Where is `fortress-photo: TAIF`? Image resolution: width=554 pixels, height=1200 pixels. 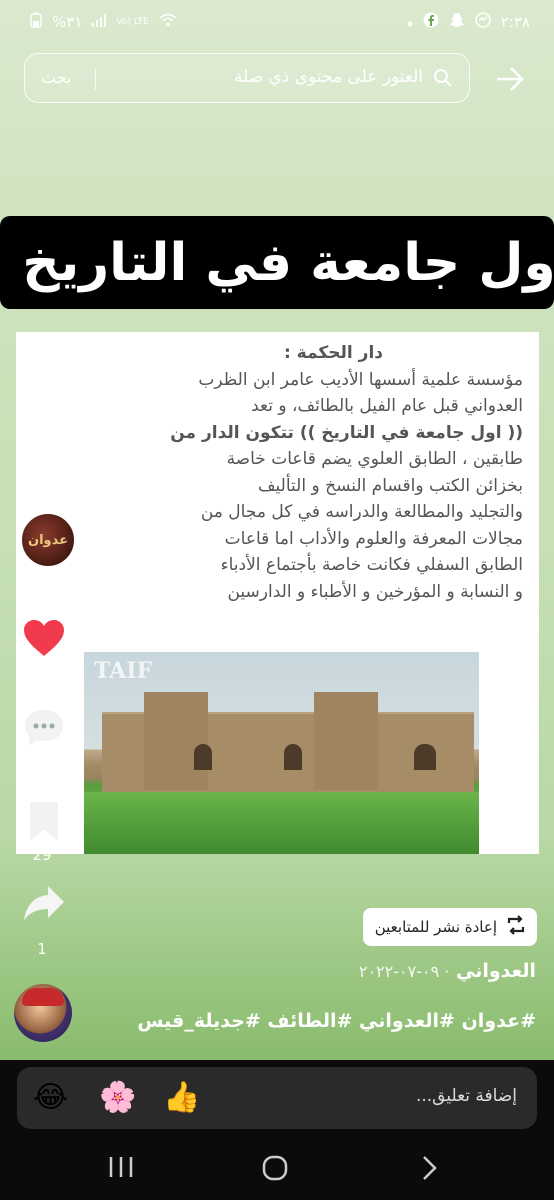 fortress-photo: TAIF is located at coordinates (281, 753).